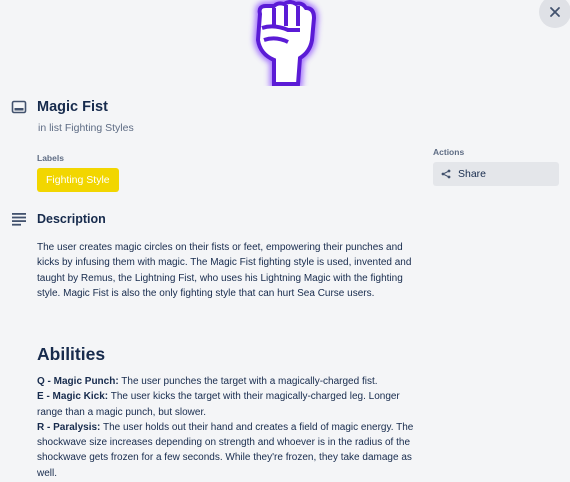 This screenshot has height=482, width=570. I want to click on actions-heading: Actions, so click(449, 152).